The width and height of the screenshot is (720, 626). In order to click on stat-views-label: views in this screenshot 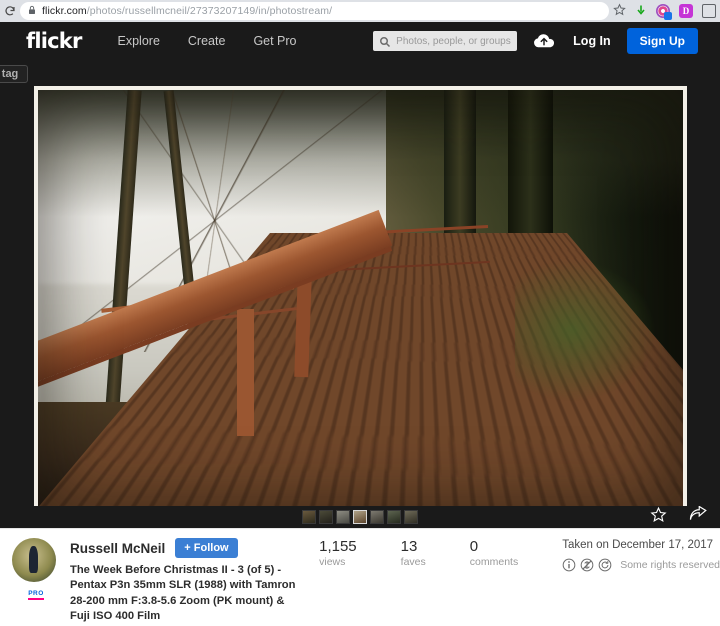, I will do `click(332, 562)`.